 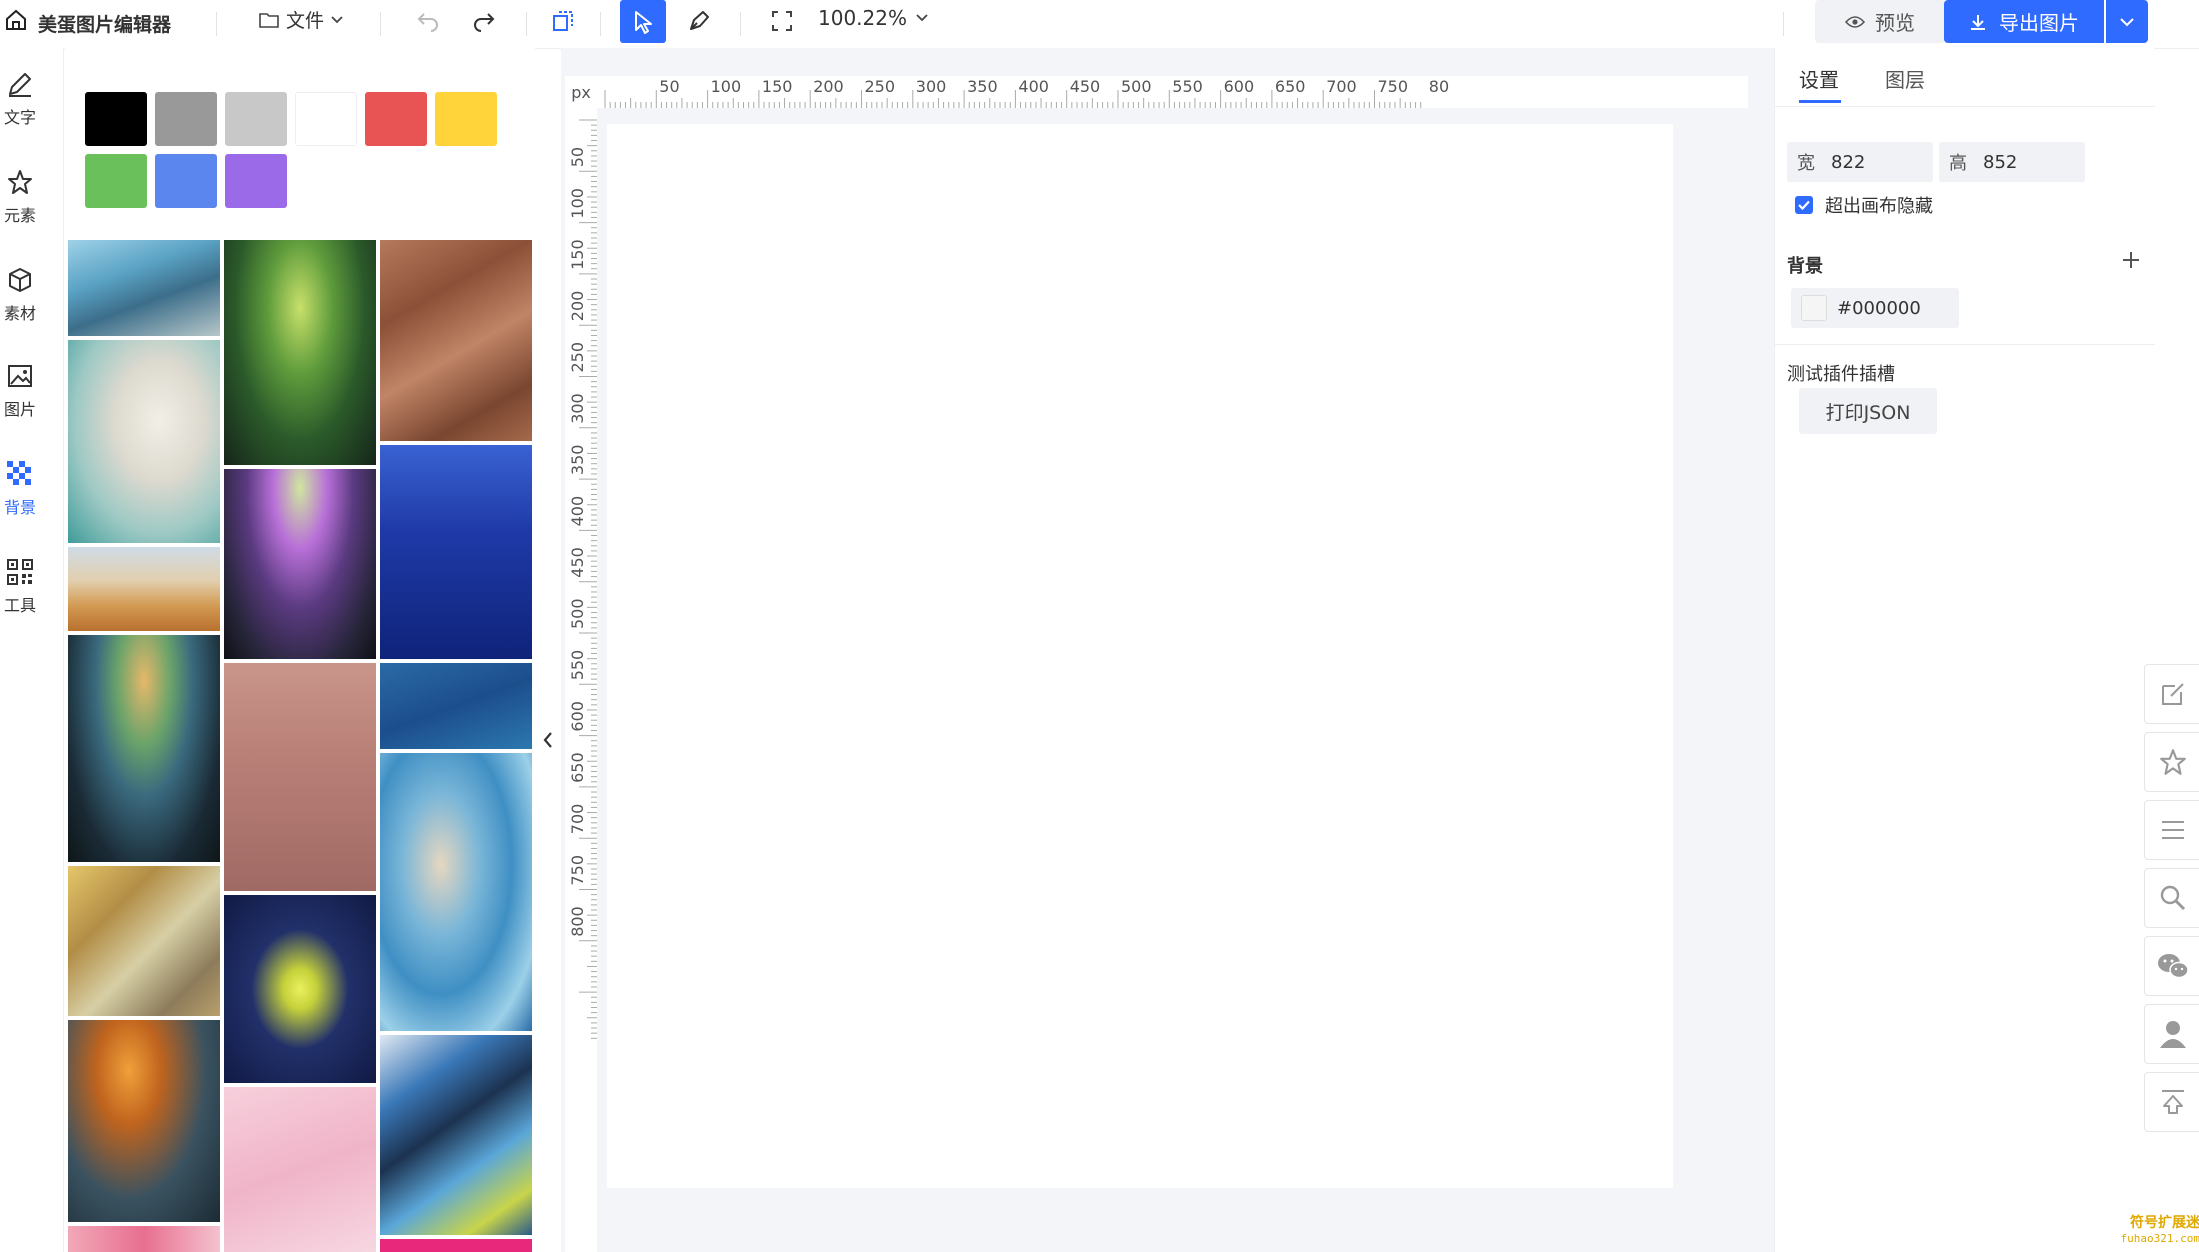 I want to click on ruler-tick-label: 80, so click(x=1439, y=86).